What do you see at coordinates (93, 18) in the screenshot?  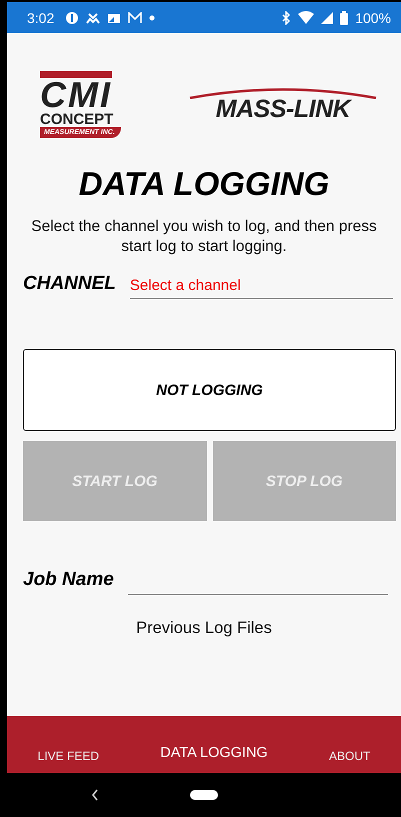 I see `missed-call-icon` at bounding box center [93, 18].